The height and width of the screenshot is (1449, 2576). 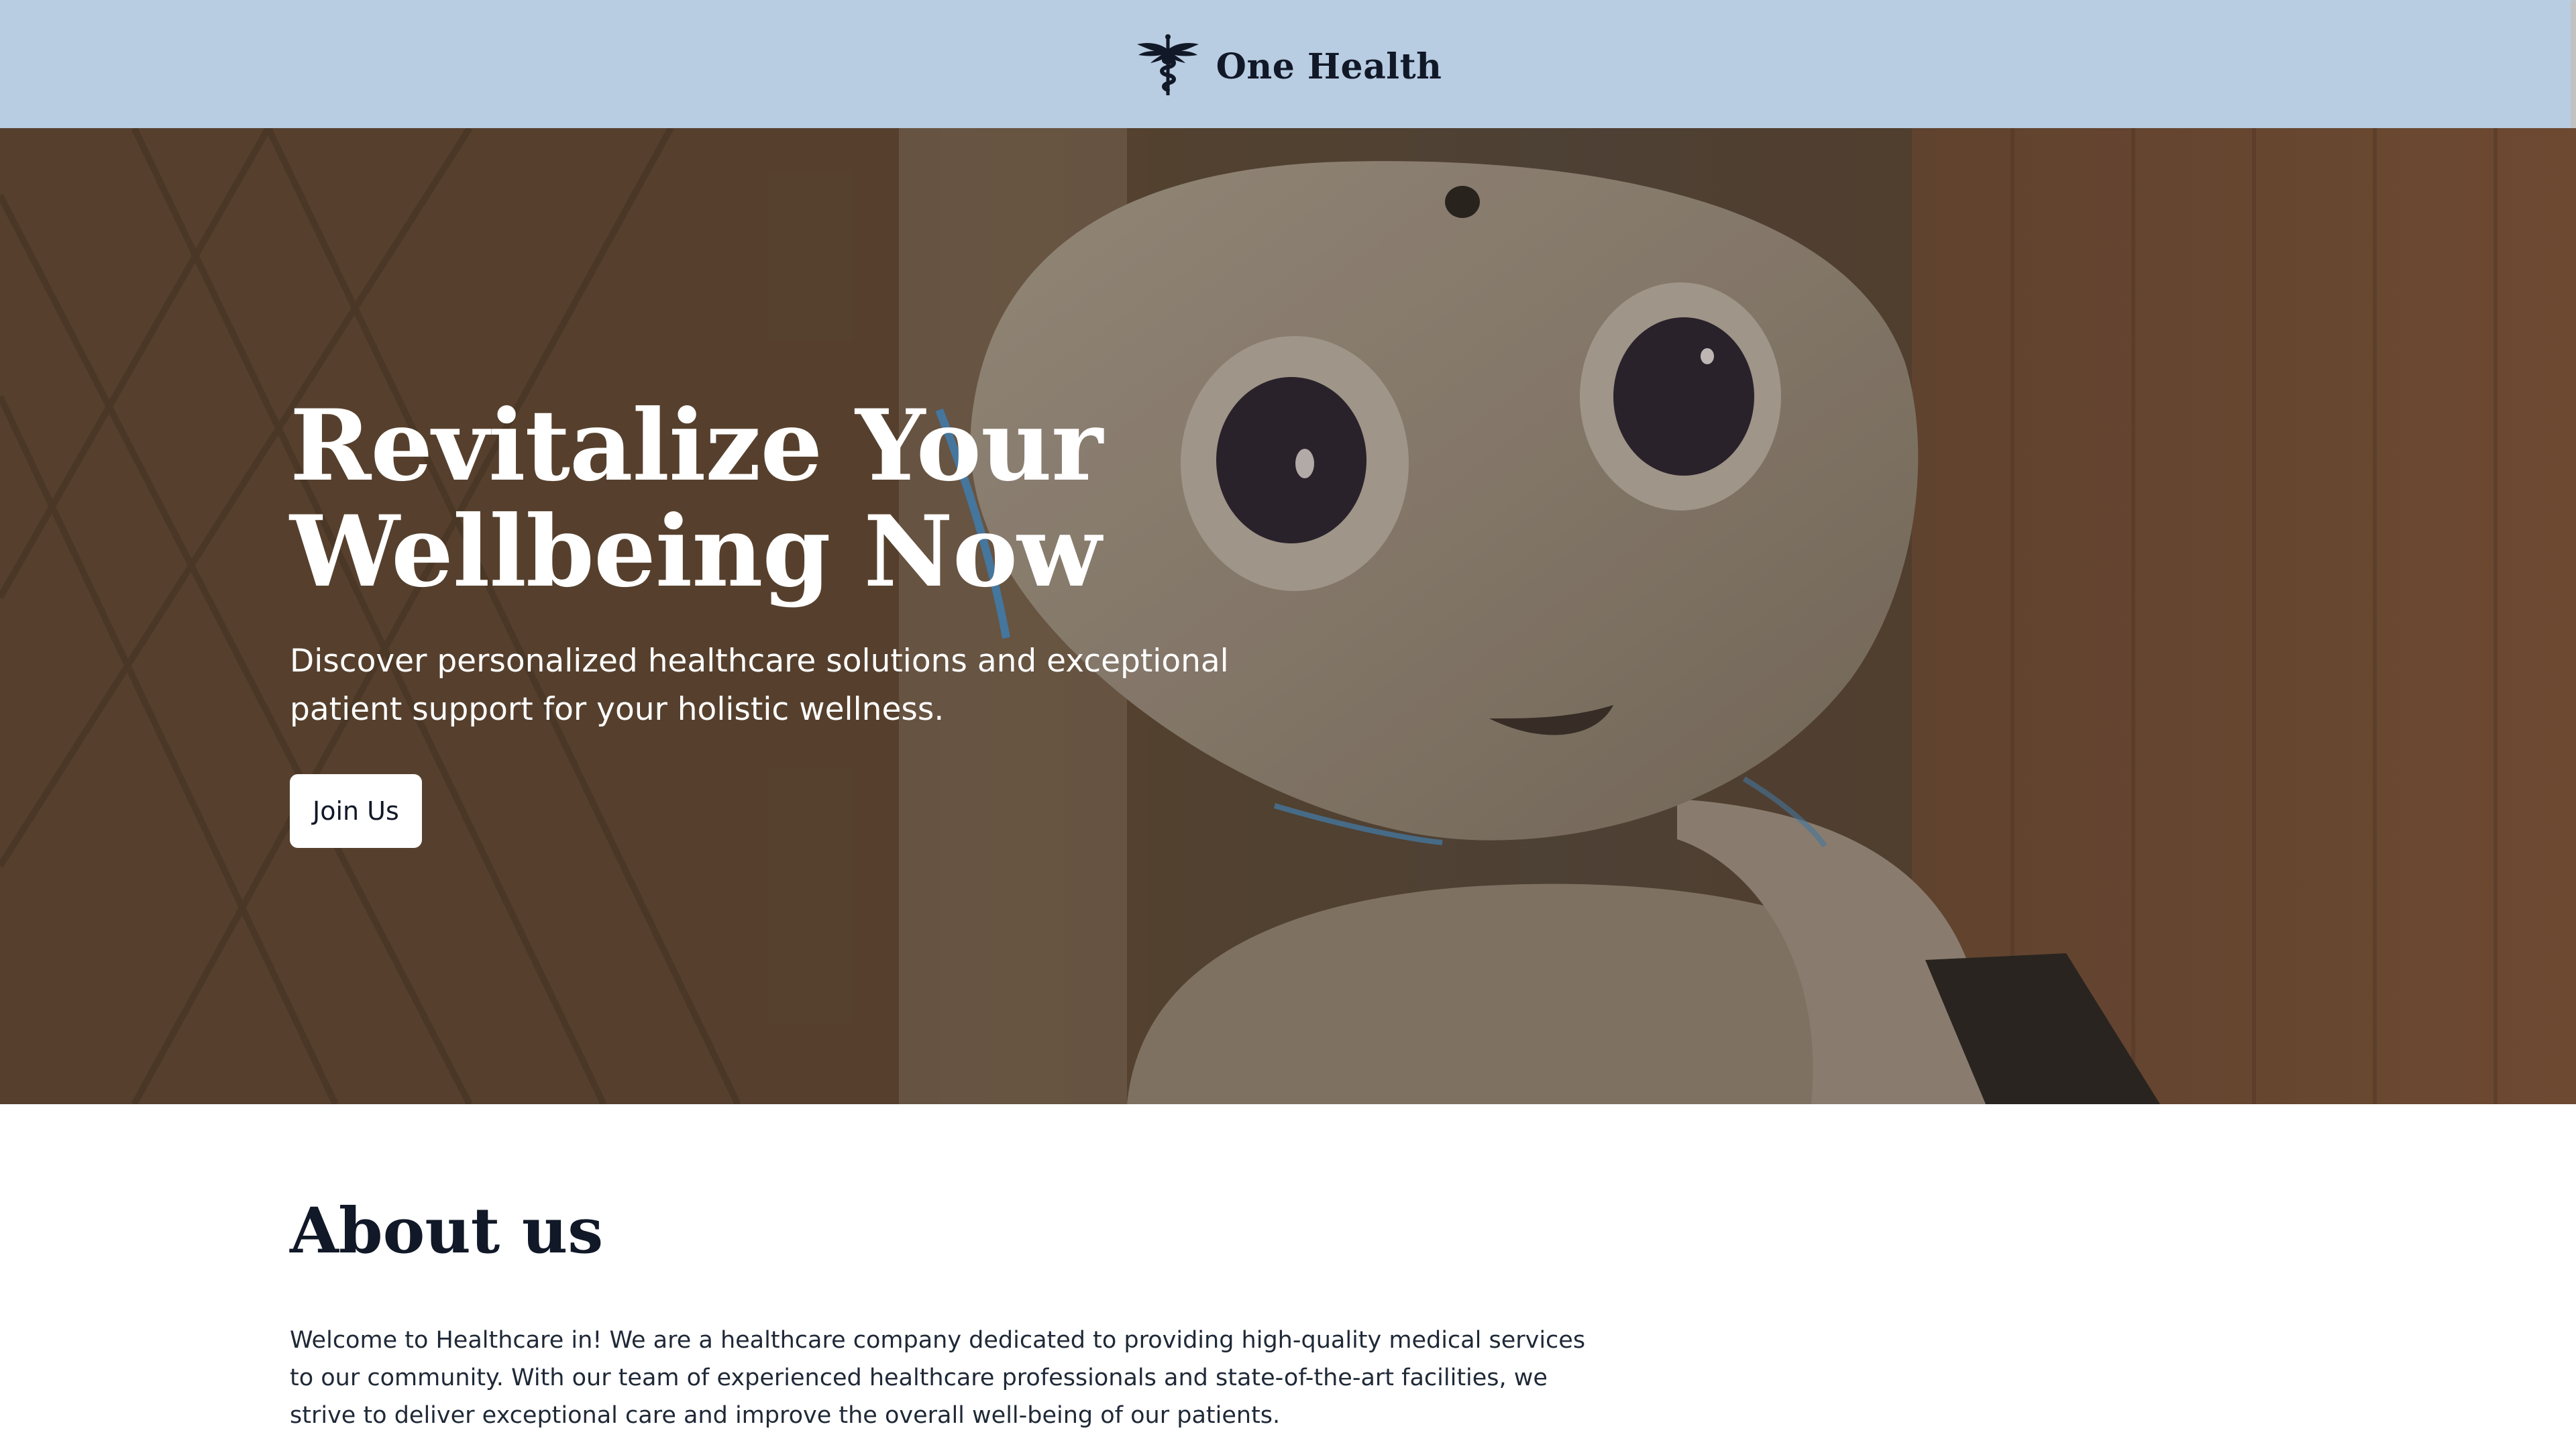 I want to click on hero-title-line2: Wellbeing Now, so click(x=696, y=551).